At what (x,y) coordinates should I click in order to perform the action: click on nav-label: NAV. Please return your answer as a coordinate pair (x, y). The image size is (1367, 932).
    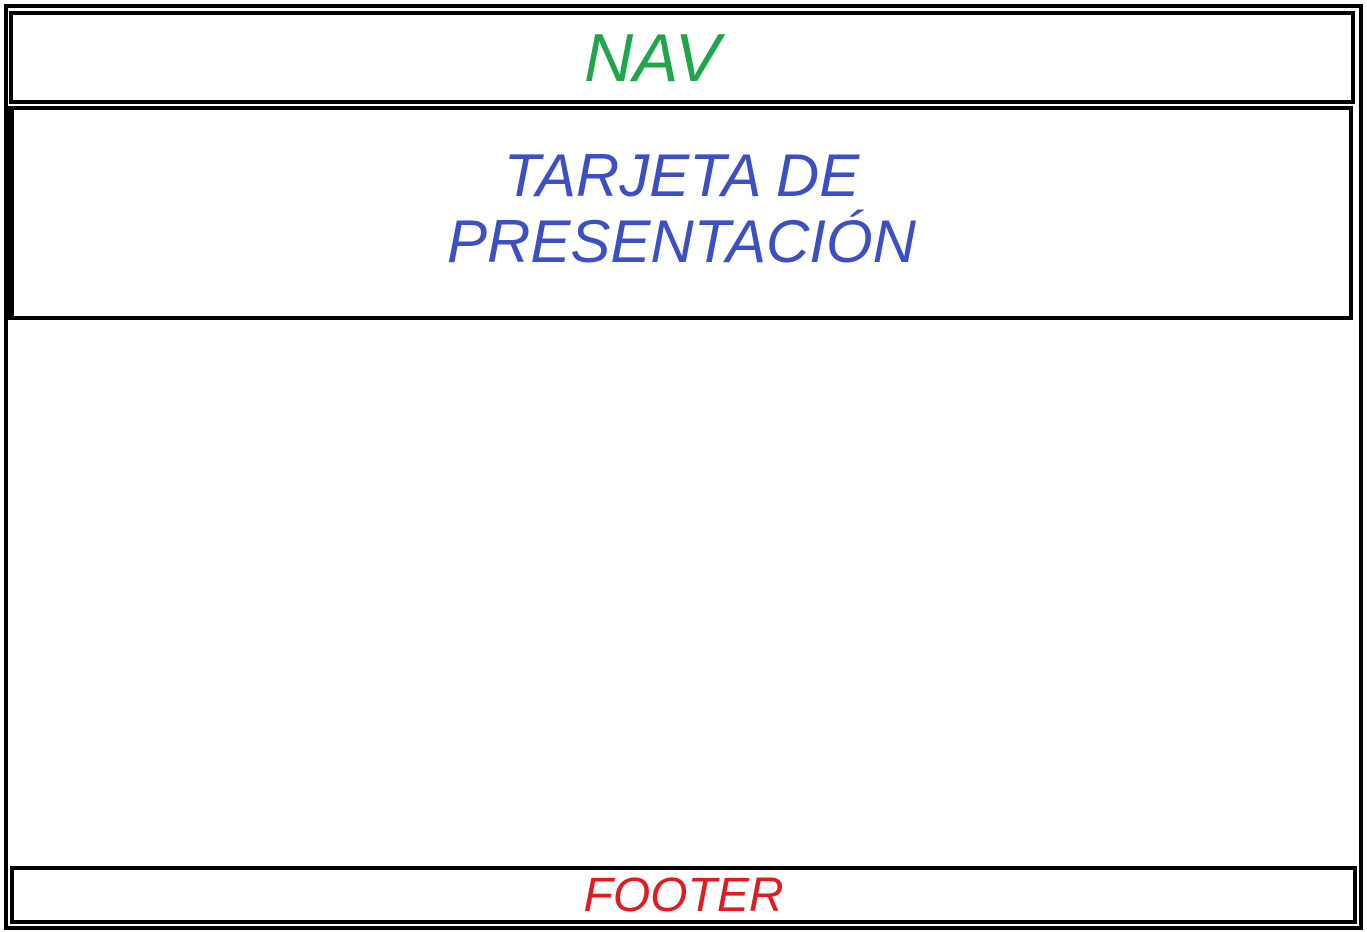
    Looking at the image, I should click on (652, 57).